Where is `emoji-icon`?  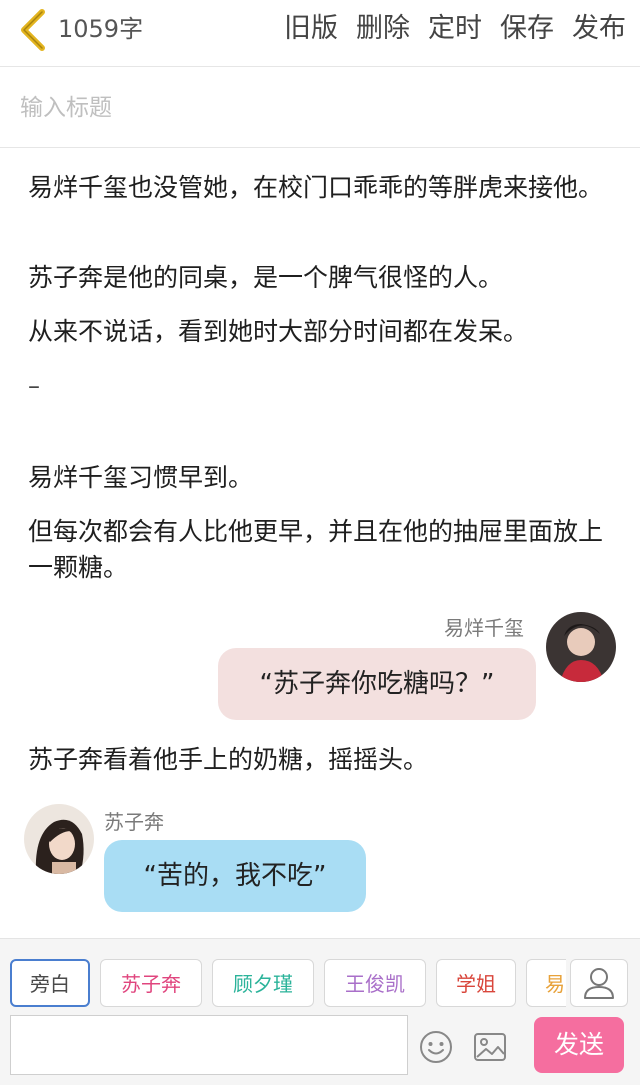 emoji-icon is located at coordinates (436, 1047).